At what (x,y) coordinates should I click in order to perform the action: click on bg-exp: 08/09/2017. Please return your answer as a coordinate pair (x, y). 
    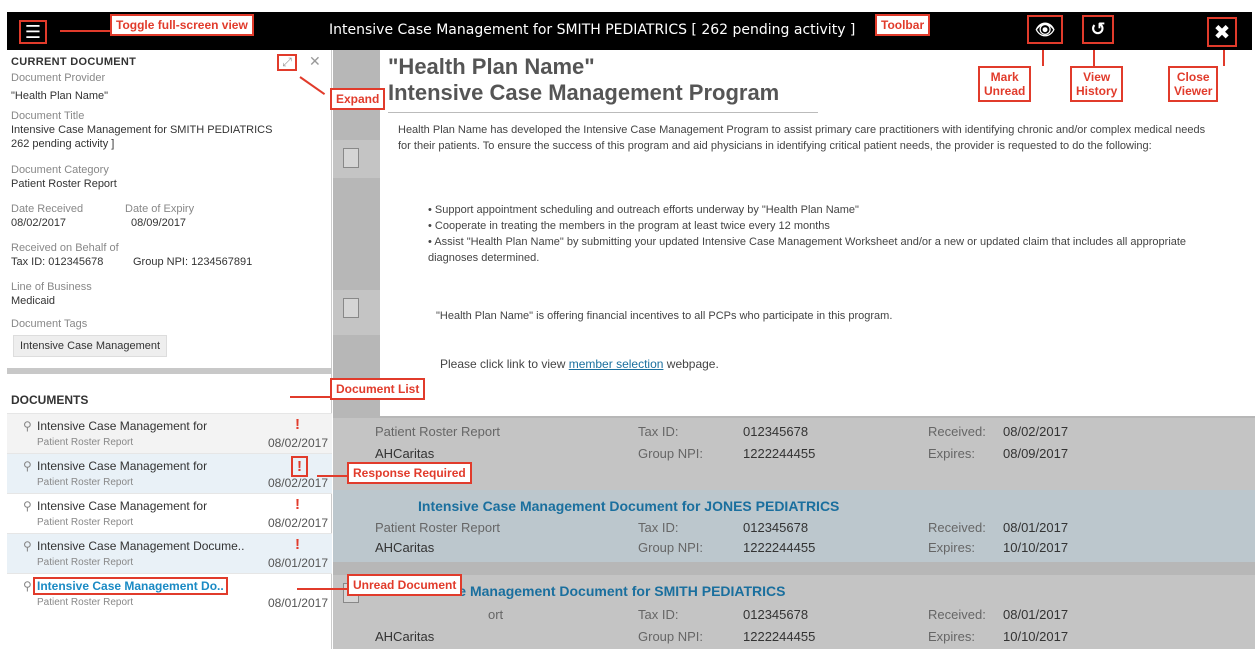
    Looking at the image, I should click on (1036, 453).